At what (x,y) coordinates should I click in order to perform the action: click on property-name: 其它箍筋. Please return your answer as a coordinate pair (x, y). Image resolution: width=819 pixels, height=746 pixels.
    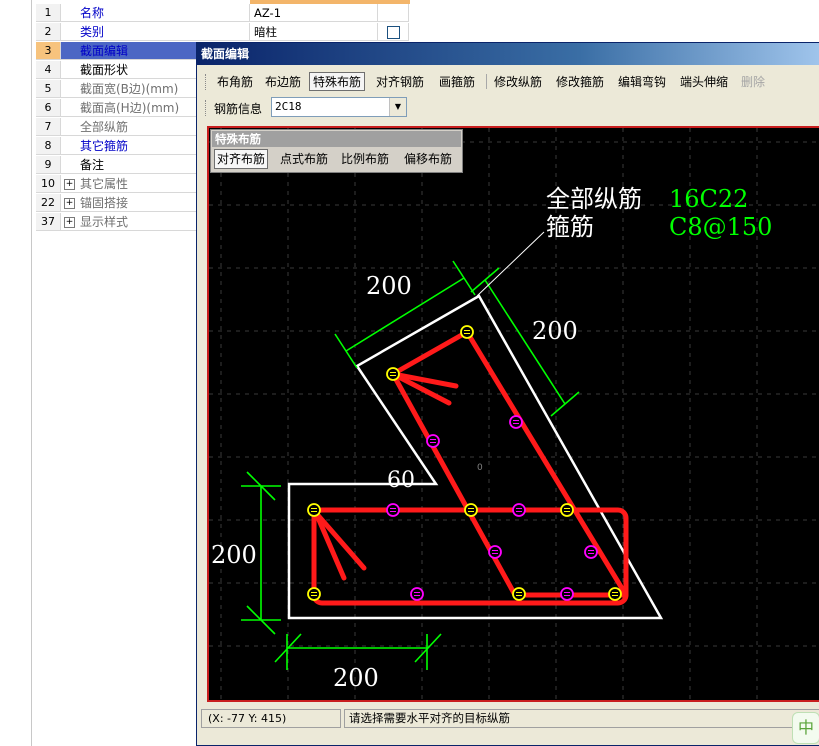
    Looking at the image, I should click on (104, 146).